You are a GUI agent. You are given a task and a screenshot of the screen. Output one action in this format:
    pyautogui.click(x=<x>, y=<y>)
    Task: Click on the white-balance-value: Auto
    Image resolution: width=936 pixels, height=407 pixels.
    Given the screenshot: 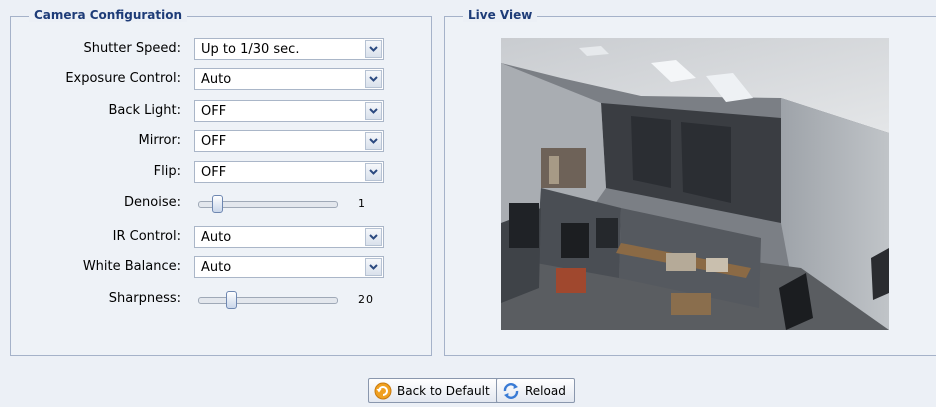 What is the action you would take?
    pyautogui.click(x=216, y=267)
    